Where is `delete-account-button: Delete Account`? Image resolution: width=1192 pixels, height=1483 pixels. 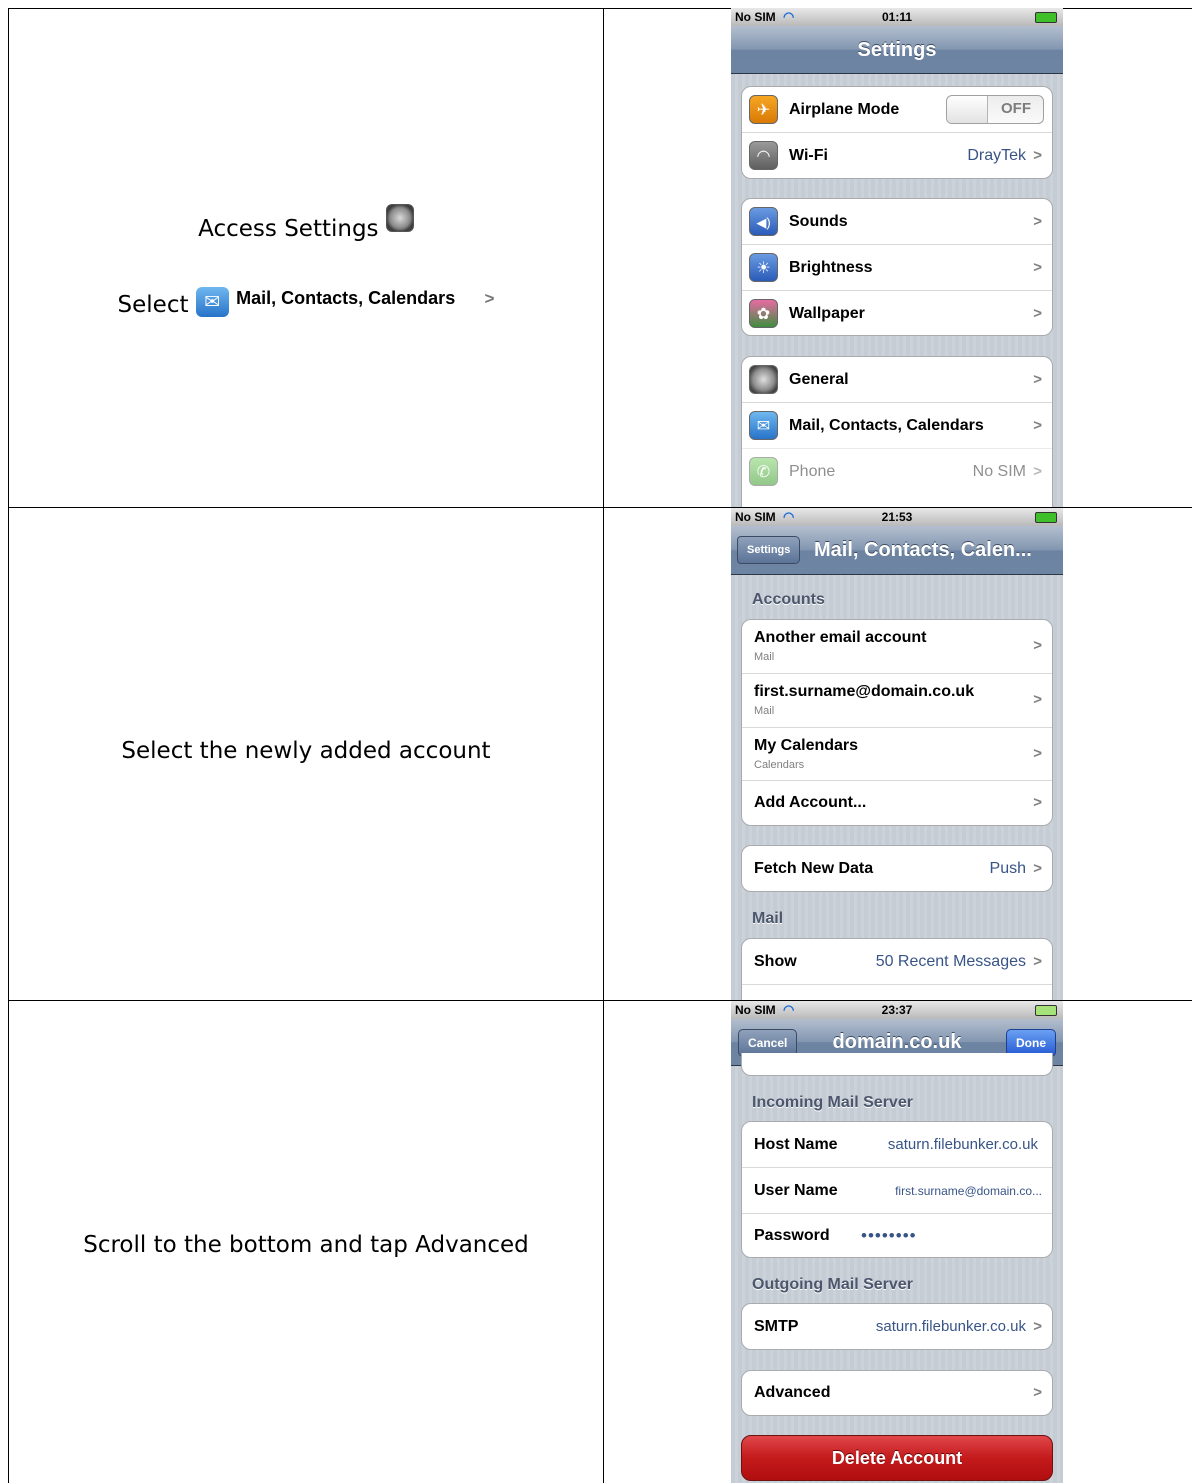
delete-account-button: Delete Account is located at coordinates (897, 1458).